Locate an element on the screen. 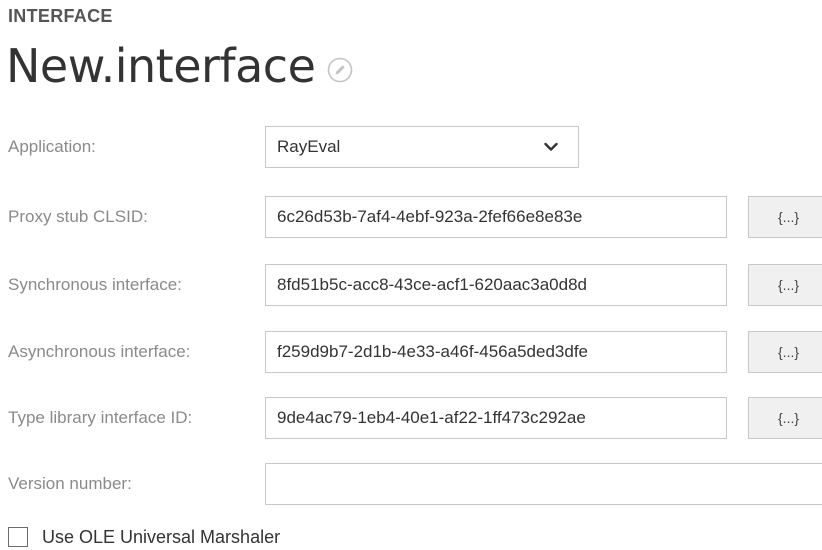 The width and height of the screenshot is (822, 550). asynchronous-interface-field is located at coordinates (496, 352).